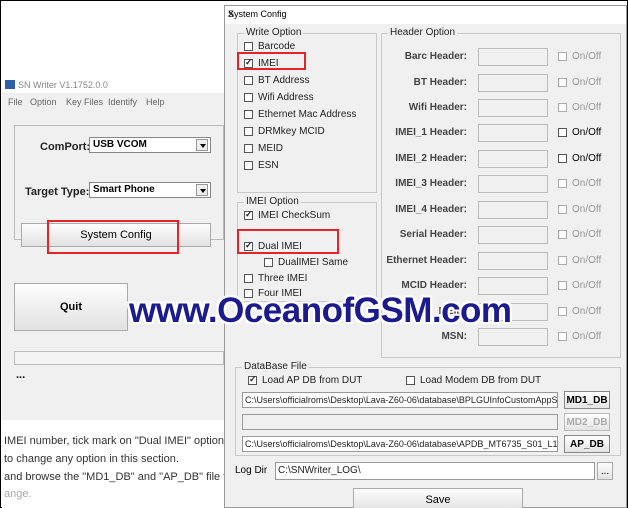 The image size is (628, 508). What do you see at coordinates (587, 444) in the screenshot?
I see `ap-db-button: AP_DB` at bounding box center [587, 444].